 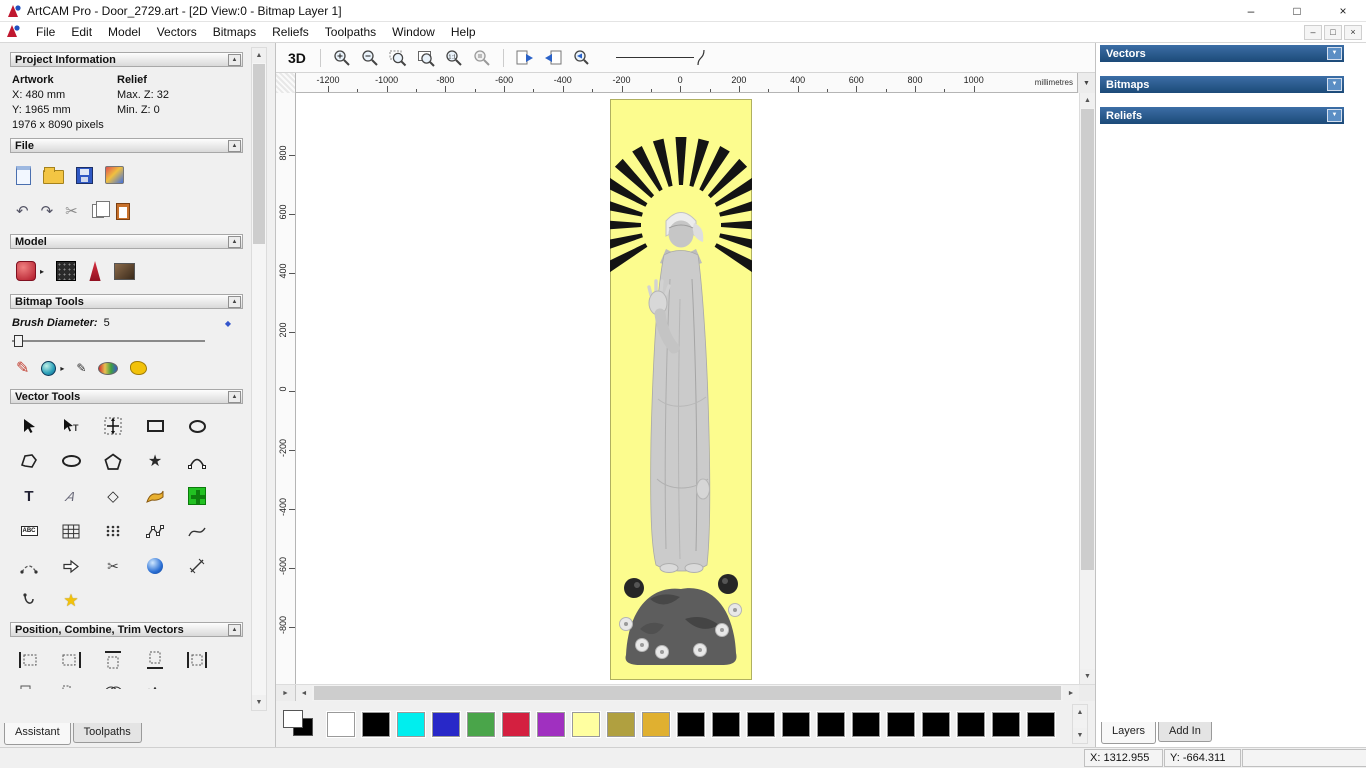 What do you see at coordinates (1313, 32) in the screenshot?
I see `mdi-minimize-button: –` at bounding box center [1313, 32].